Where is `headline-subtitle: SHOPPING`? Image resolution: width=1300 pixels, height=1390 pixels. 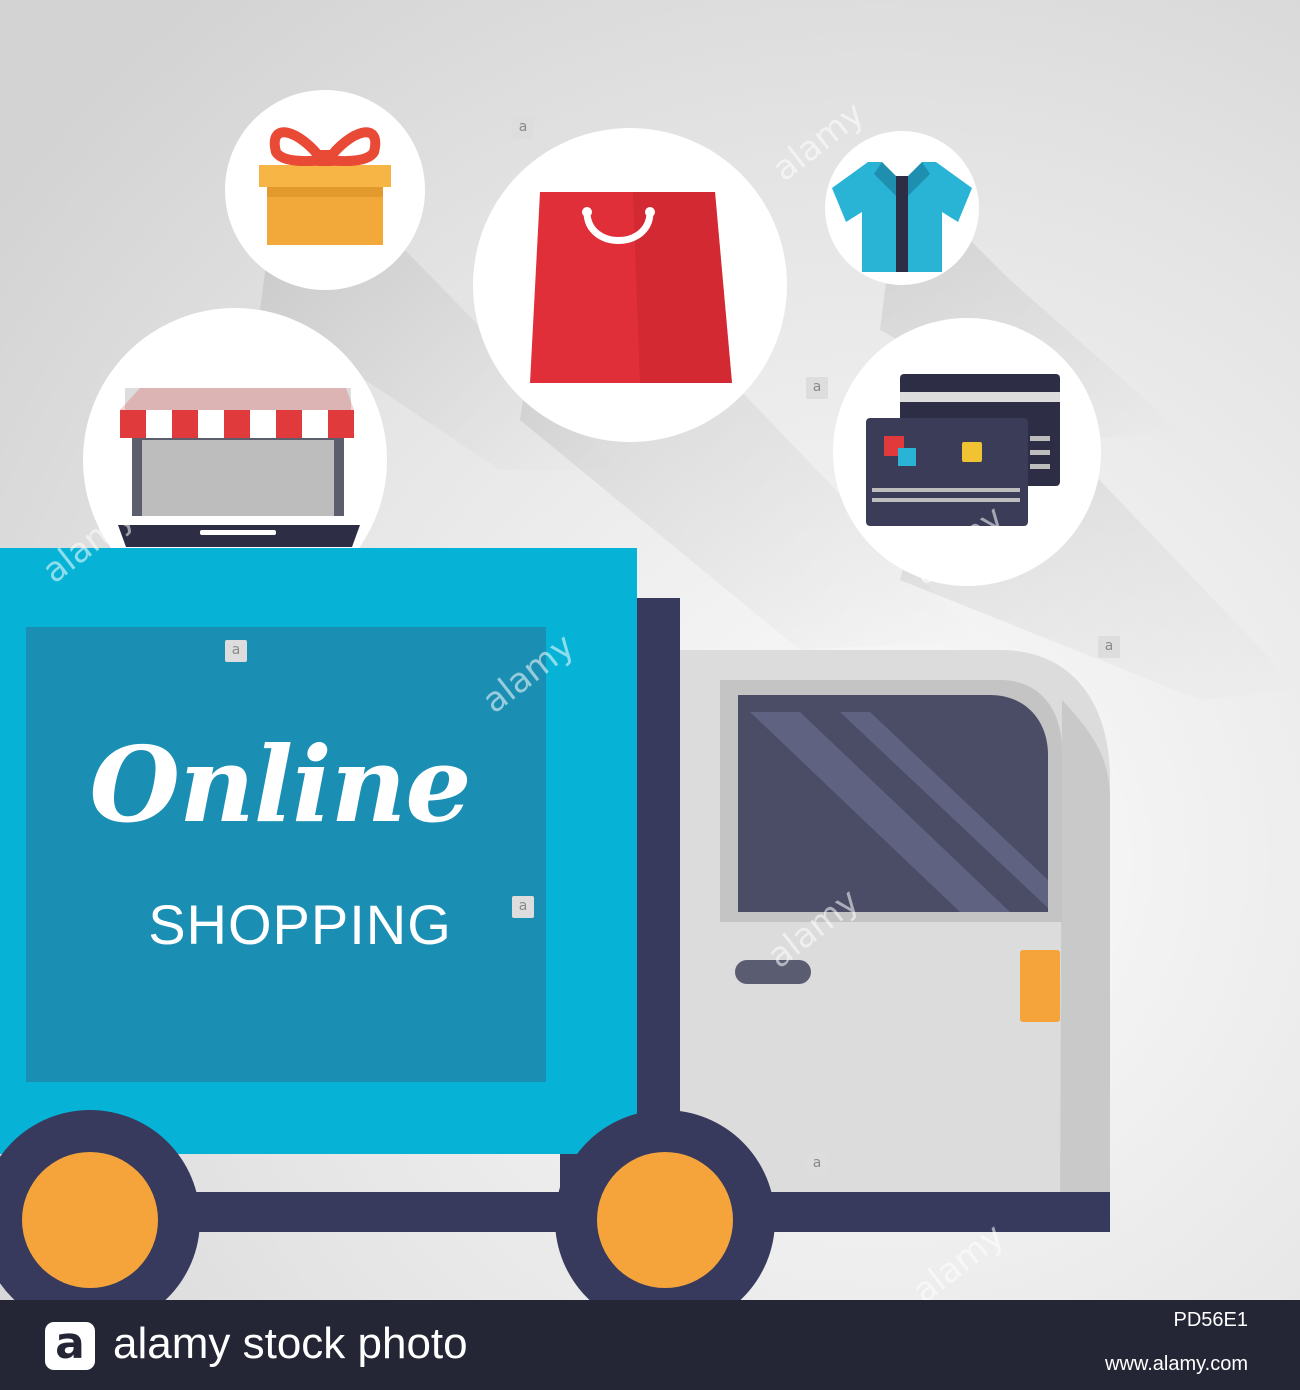 headline-subtitle: SHOPPING is located at coordinates (300, 924).